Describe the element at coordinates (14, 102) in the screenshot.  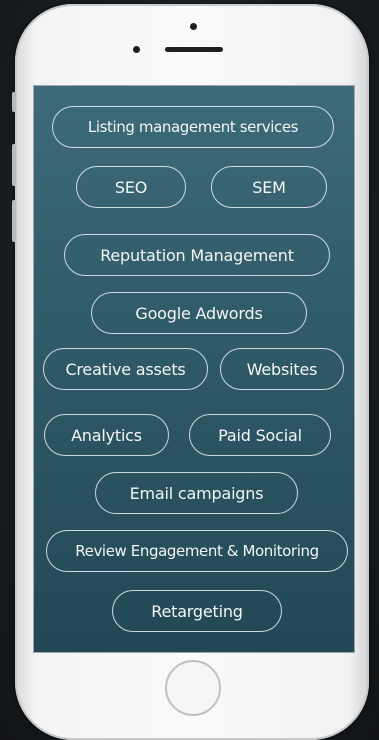
I see `mute-switch` at that location.